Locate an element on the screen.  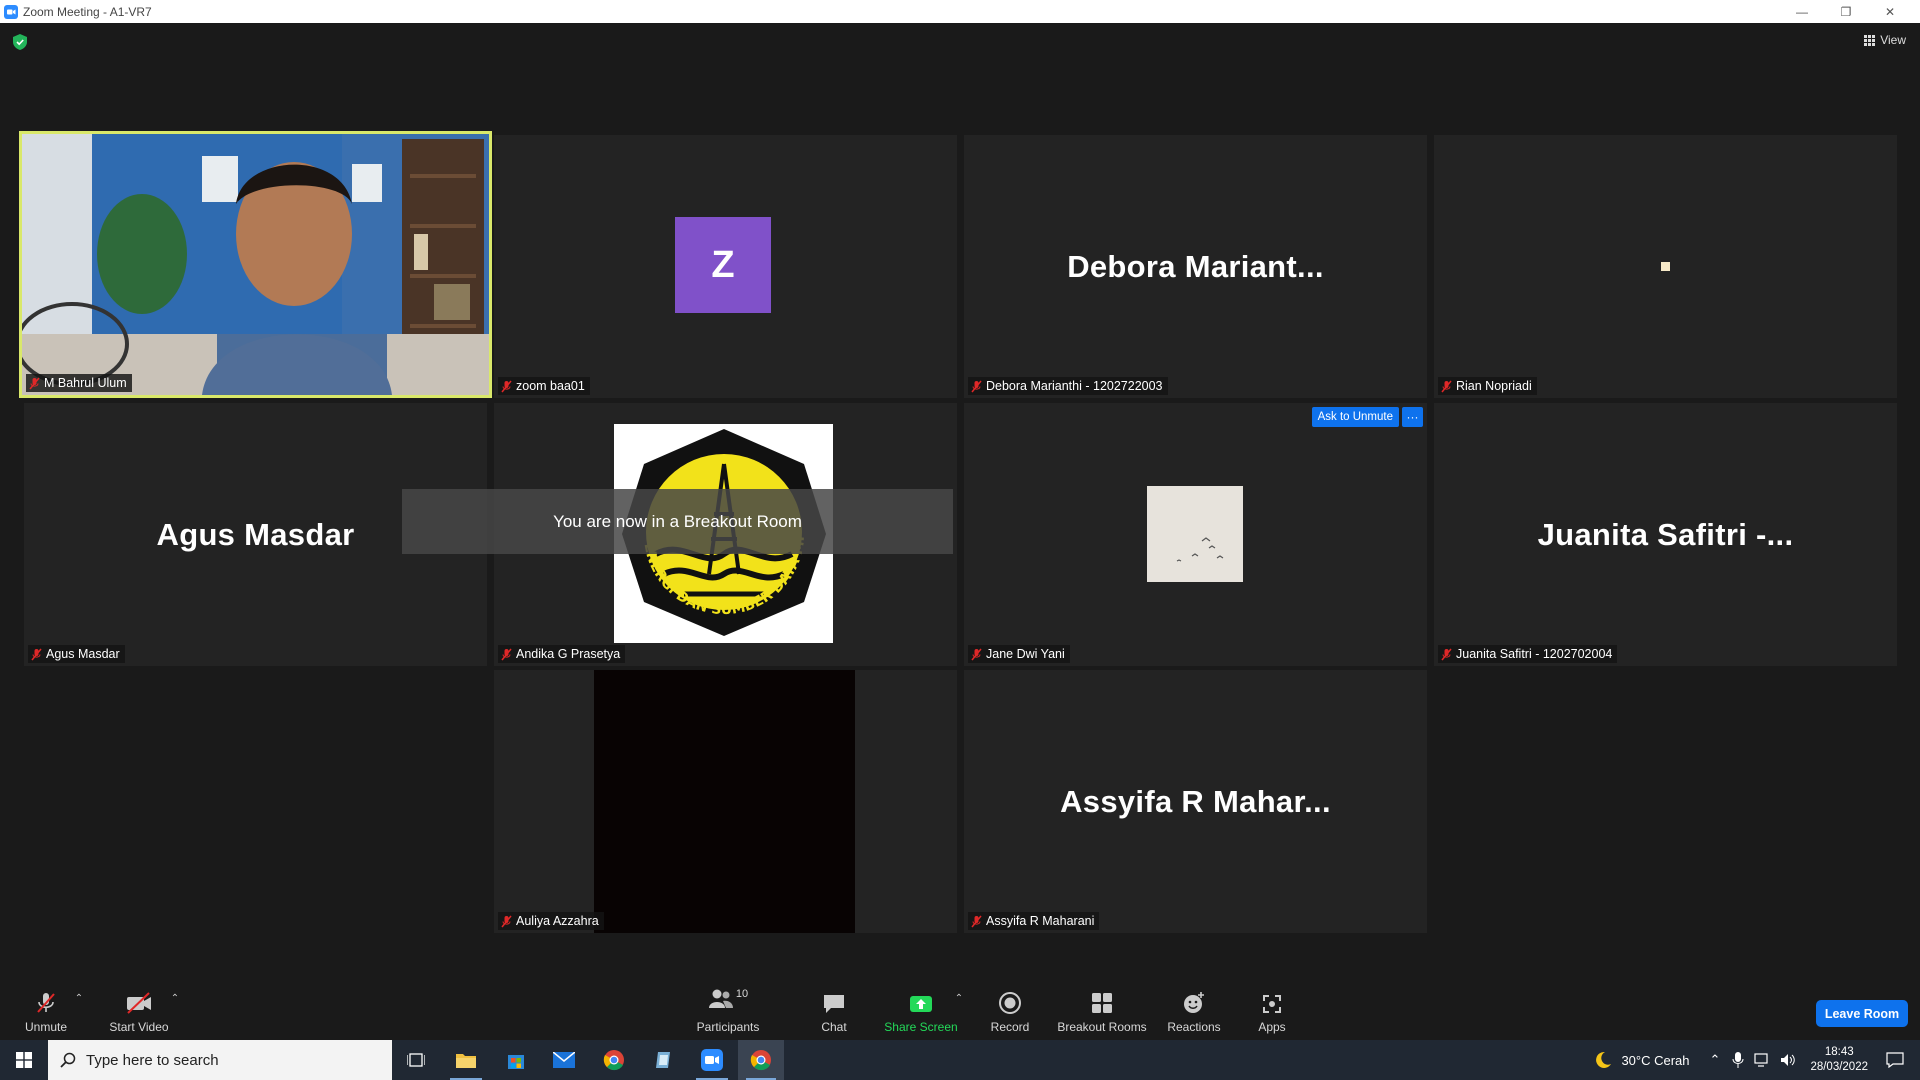
share-screen-button: Share Screen is located at coordinates (921, 1008).